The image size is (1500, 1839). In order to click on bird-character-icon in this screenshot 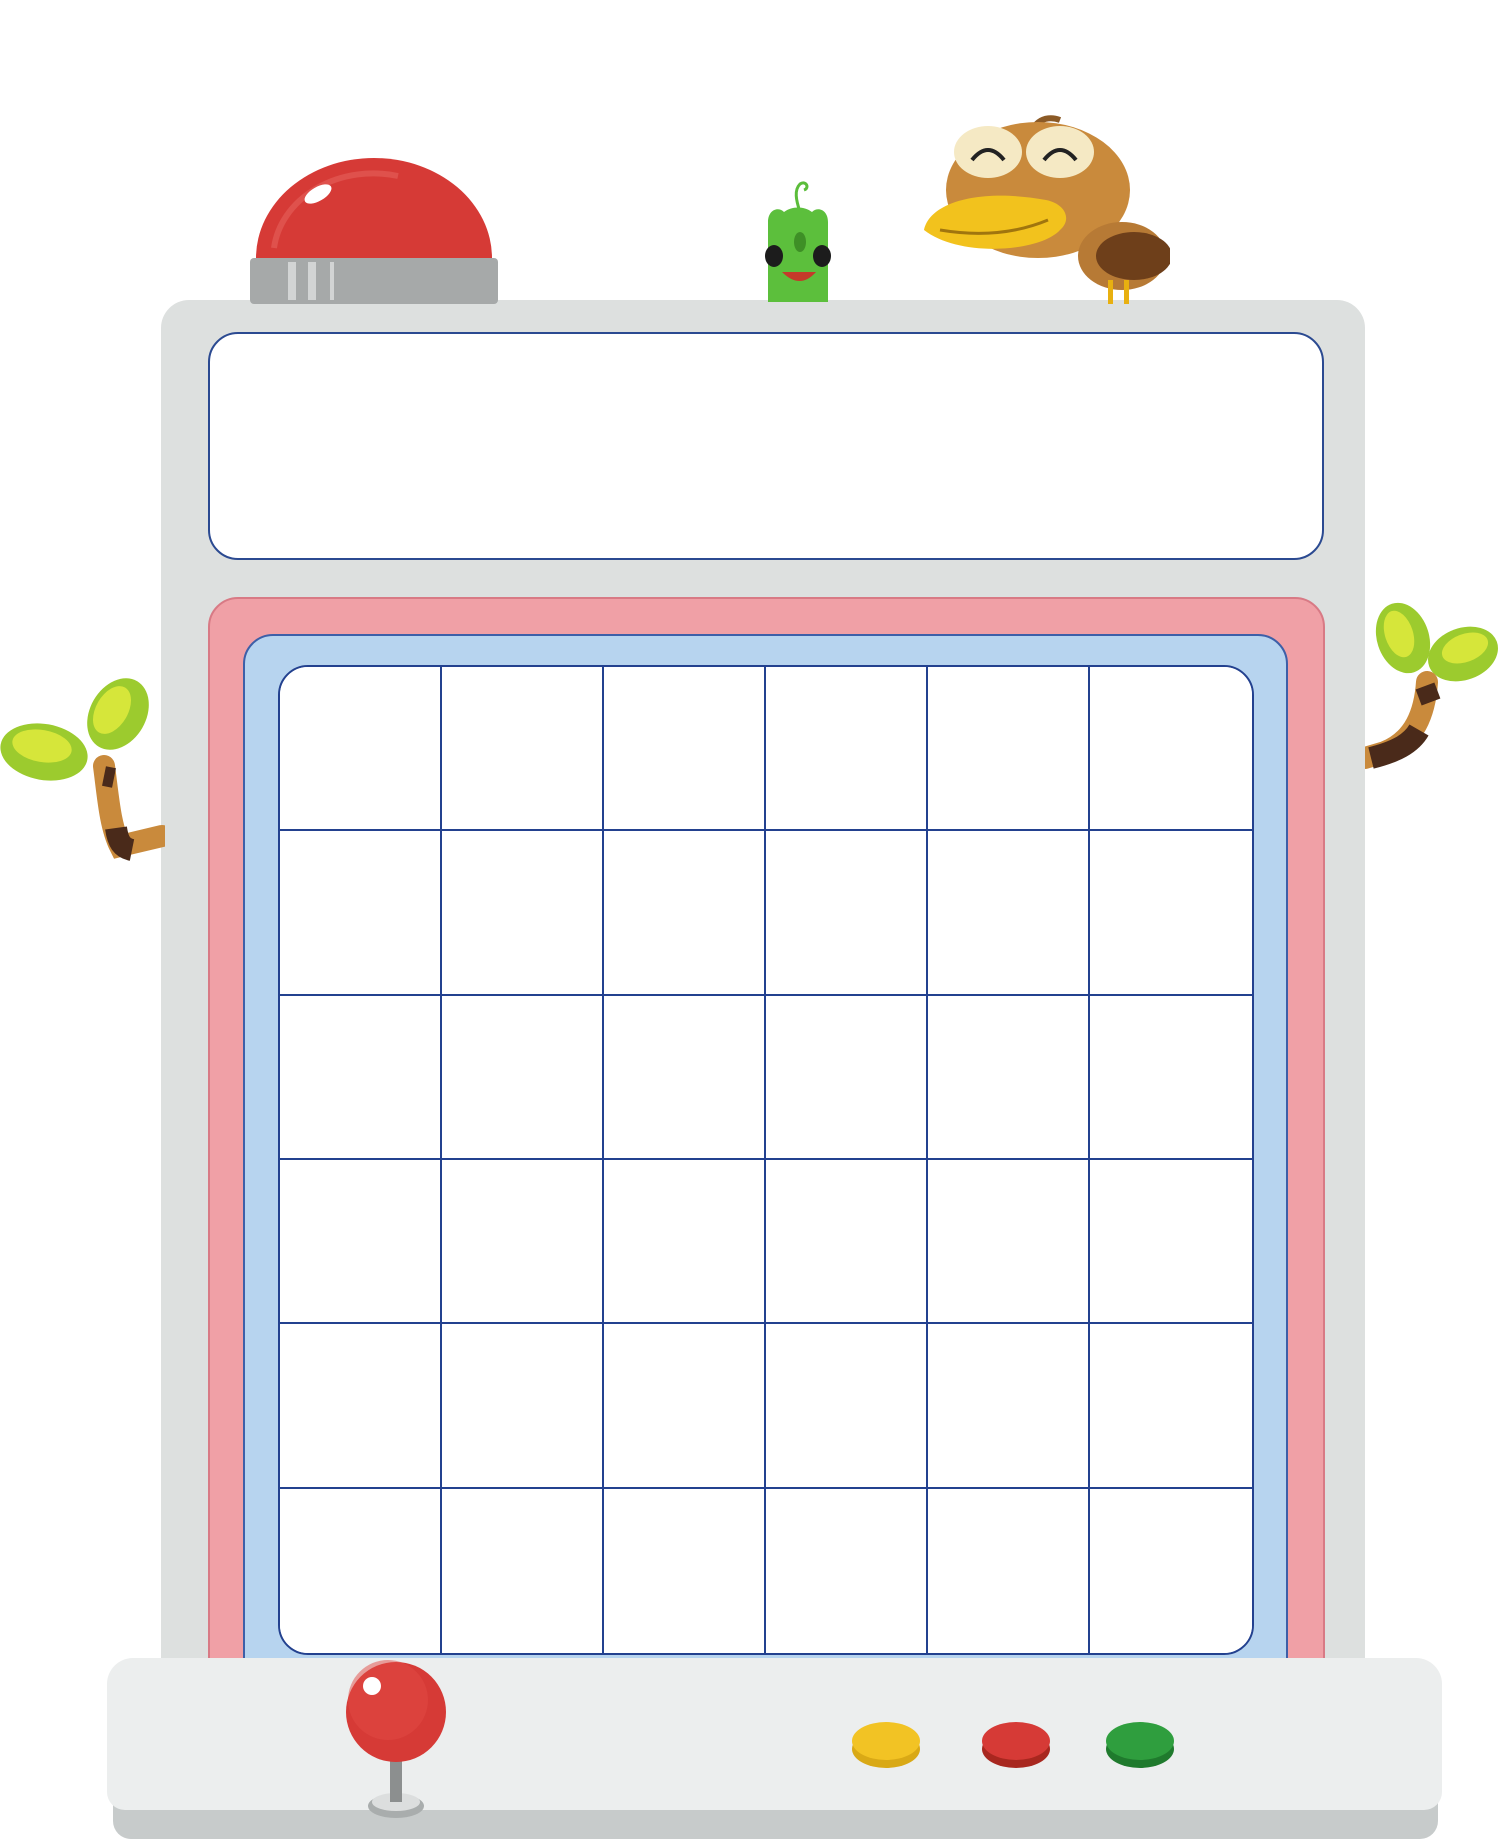, I will do `click(1047, 209)`.